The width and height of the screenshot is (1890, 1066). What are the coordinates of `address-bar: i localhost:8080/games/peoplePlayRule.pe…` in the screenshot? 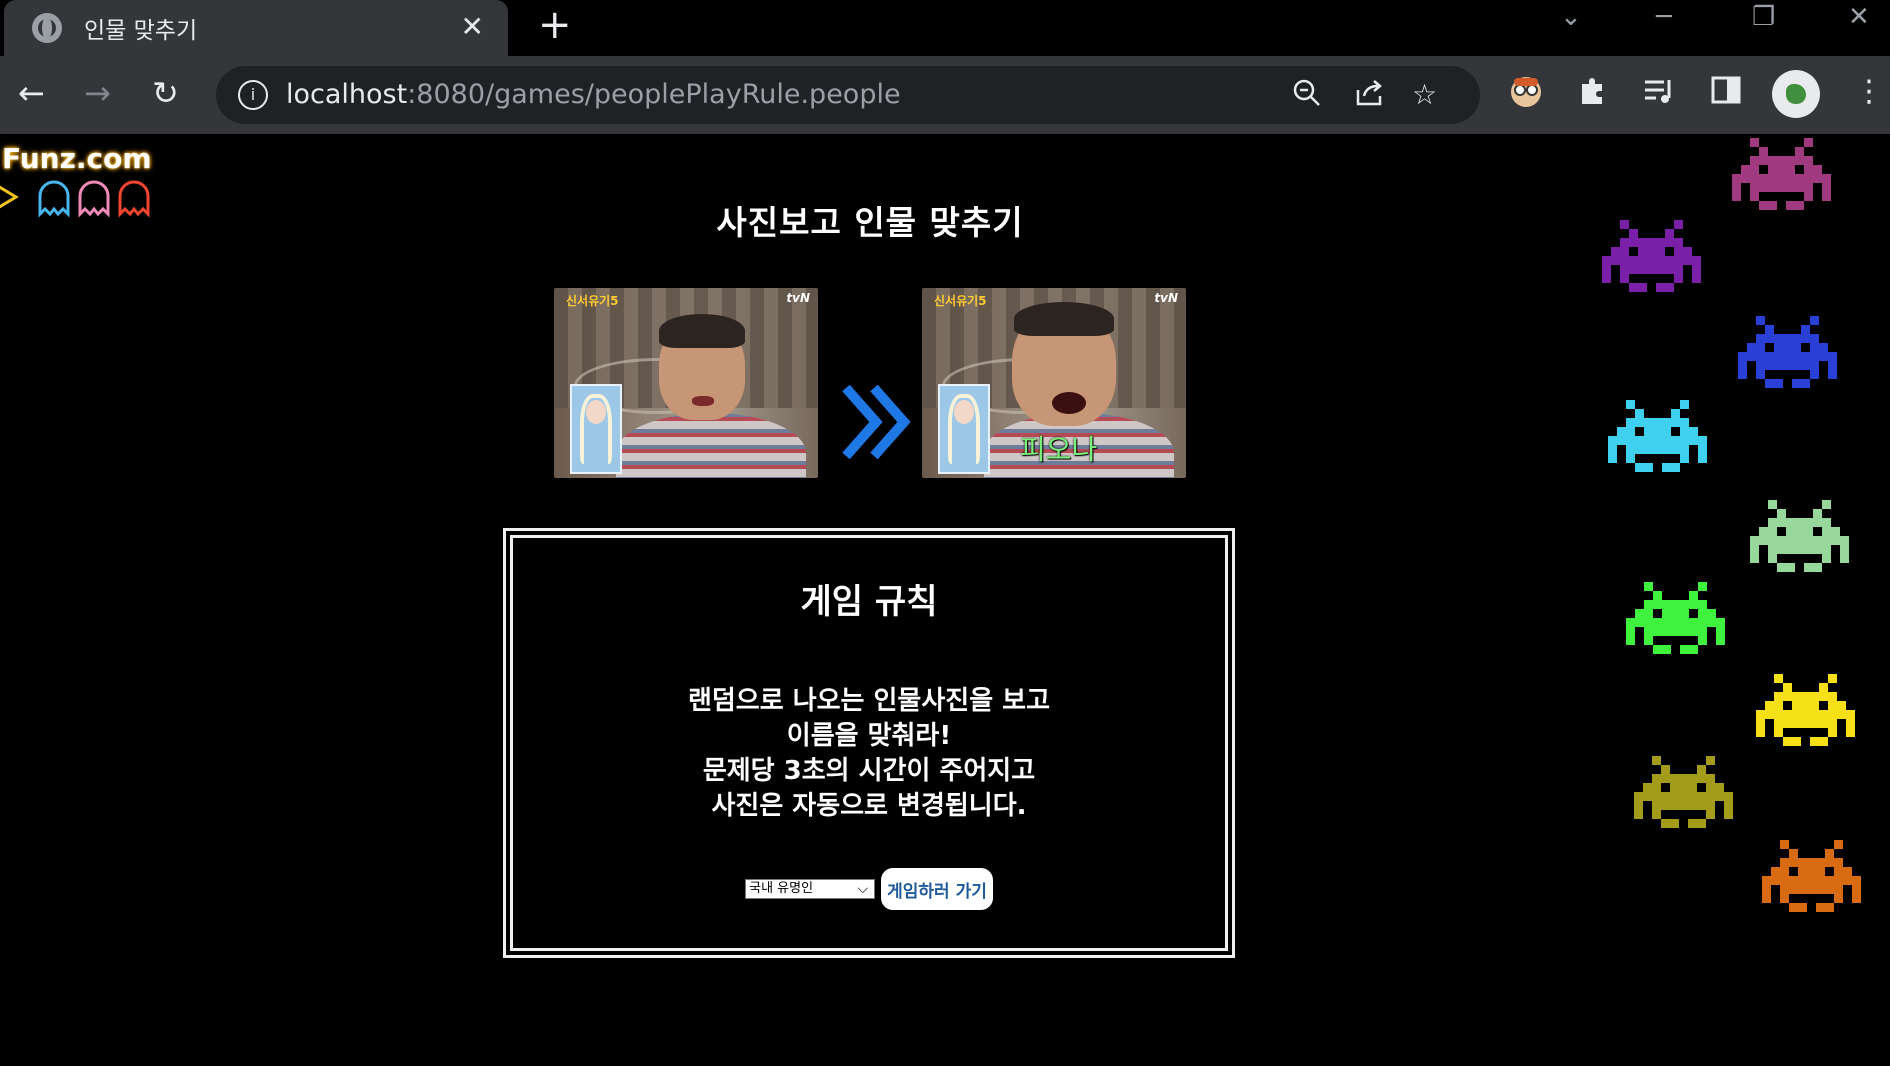 It's located at (848, 95).